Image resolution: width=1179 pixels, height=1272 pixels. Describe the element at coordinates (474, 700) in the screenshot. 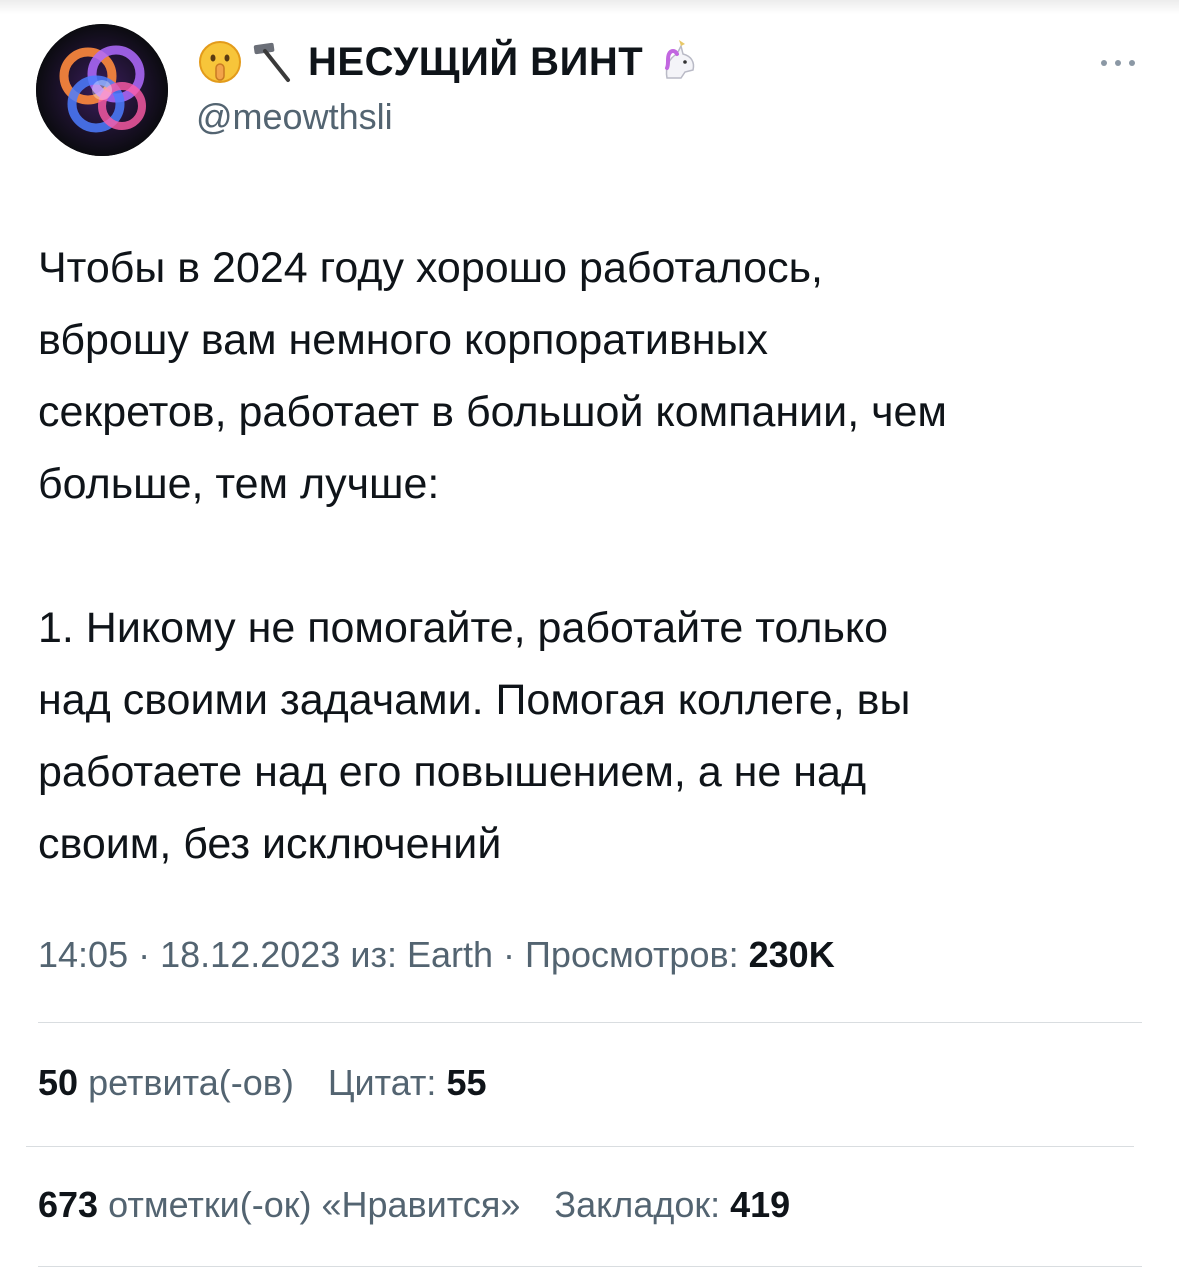

I see `tweet-line: над своими задачами. Помогая коллеге, вы` at that location.